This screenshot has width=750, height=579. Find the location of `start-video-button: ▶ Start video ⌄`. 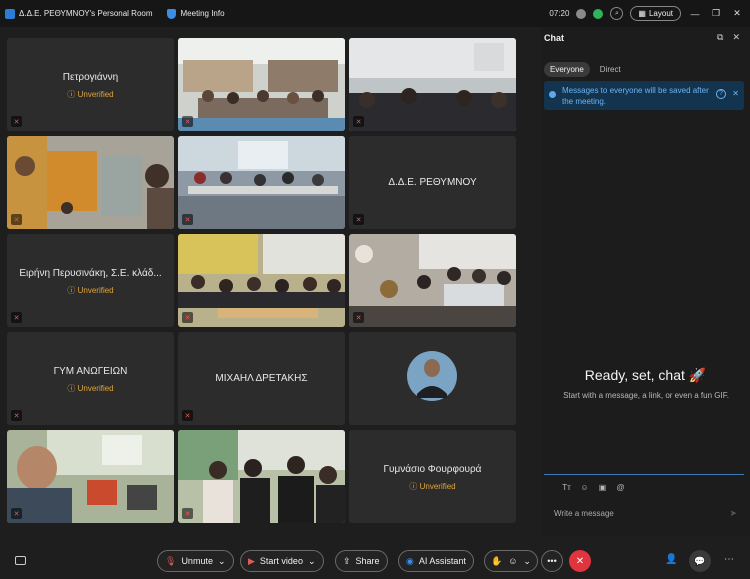

start-video-button: ▶ Start video ⌄ is located at coordinates (282, 561).